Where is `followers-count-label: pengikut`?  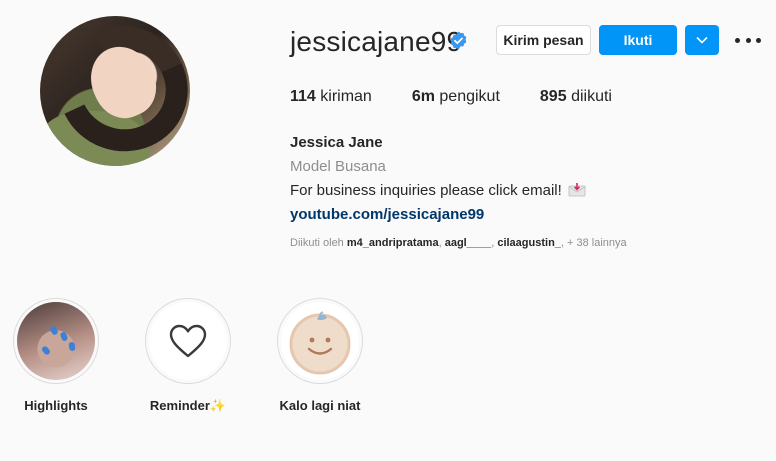 followers-count-label: pengikut is located at coordinates (469, 96).